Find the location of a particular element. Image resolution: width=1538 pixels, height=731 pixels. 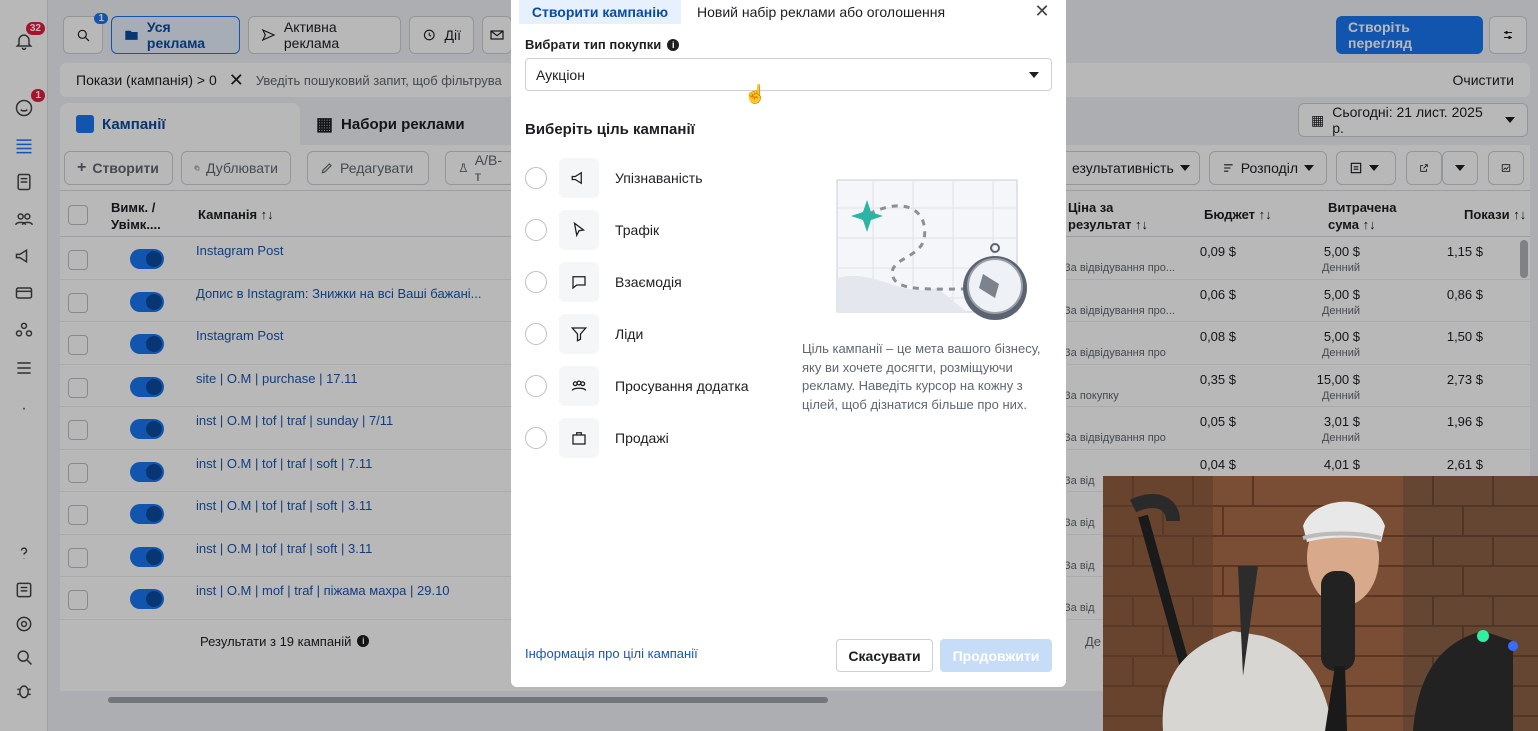

webcam-overlay-image is located at coordinates (1320, 603).